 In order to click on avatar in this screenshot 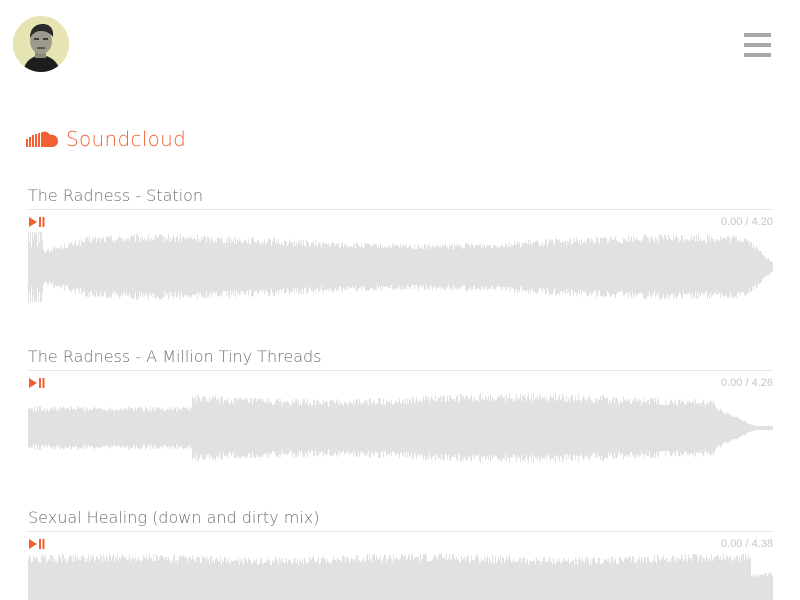, I will do `click(41, 44)`.